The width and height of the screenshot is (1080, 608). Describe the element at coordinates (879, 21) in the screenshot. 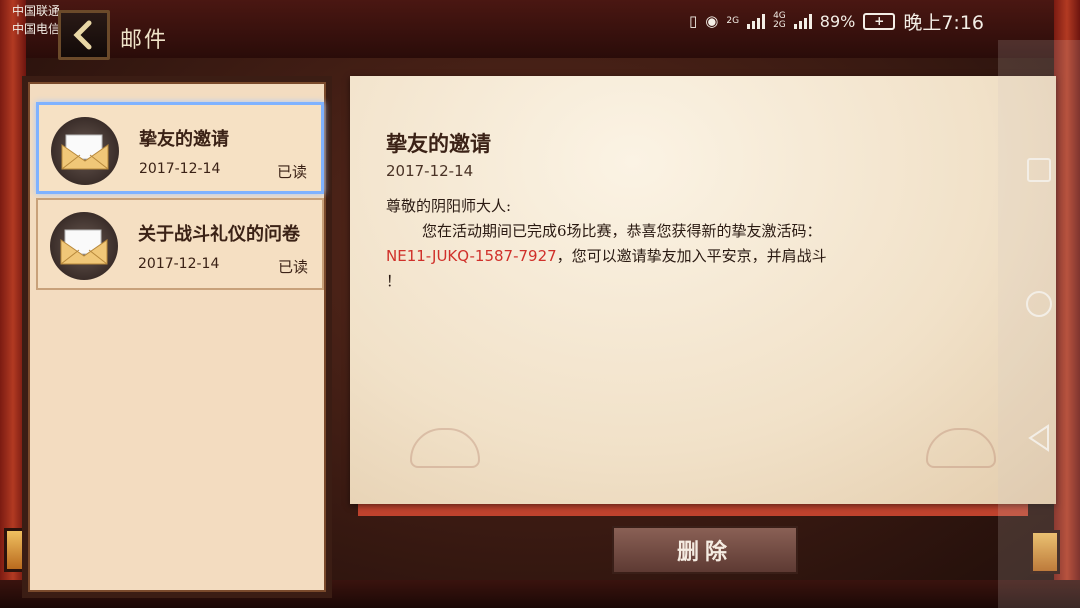

I see `battery-icon: +` at that location.